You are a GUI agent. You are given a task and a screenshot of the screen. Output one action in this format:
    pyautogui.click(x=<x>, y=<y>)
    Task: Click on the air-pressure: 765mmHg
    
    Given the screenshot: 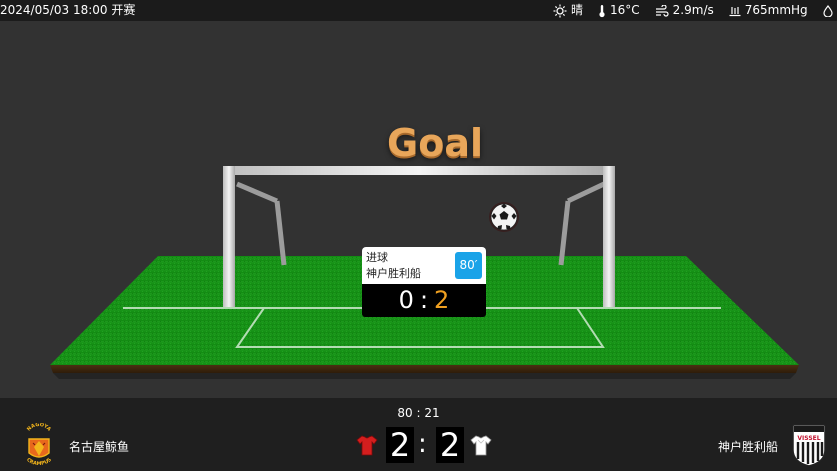 What is the action you would take?
    pyautogui.click(x=768, y=10)
    